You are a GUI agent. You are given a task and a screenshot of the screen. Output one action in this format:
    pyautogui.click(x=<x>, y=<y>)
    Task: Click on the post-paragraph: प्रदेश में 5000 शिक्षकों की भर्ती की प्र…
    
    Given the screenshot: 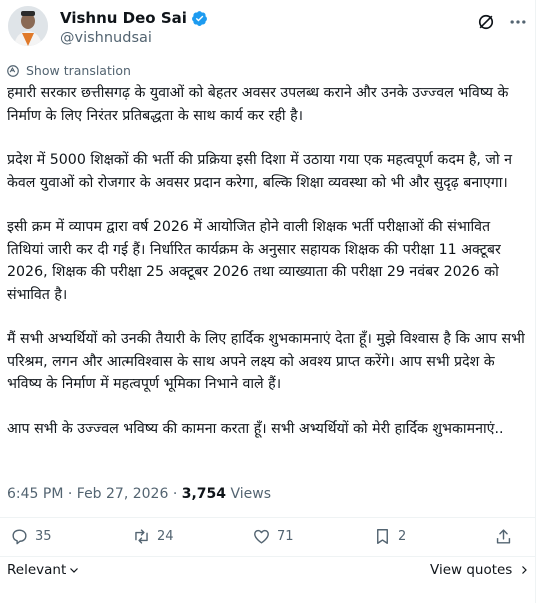 What is the action you would take?
    pyautogui.click(x=259, y=171)
    